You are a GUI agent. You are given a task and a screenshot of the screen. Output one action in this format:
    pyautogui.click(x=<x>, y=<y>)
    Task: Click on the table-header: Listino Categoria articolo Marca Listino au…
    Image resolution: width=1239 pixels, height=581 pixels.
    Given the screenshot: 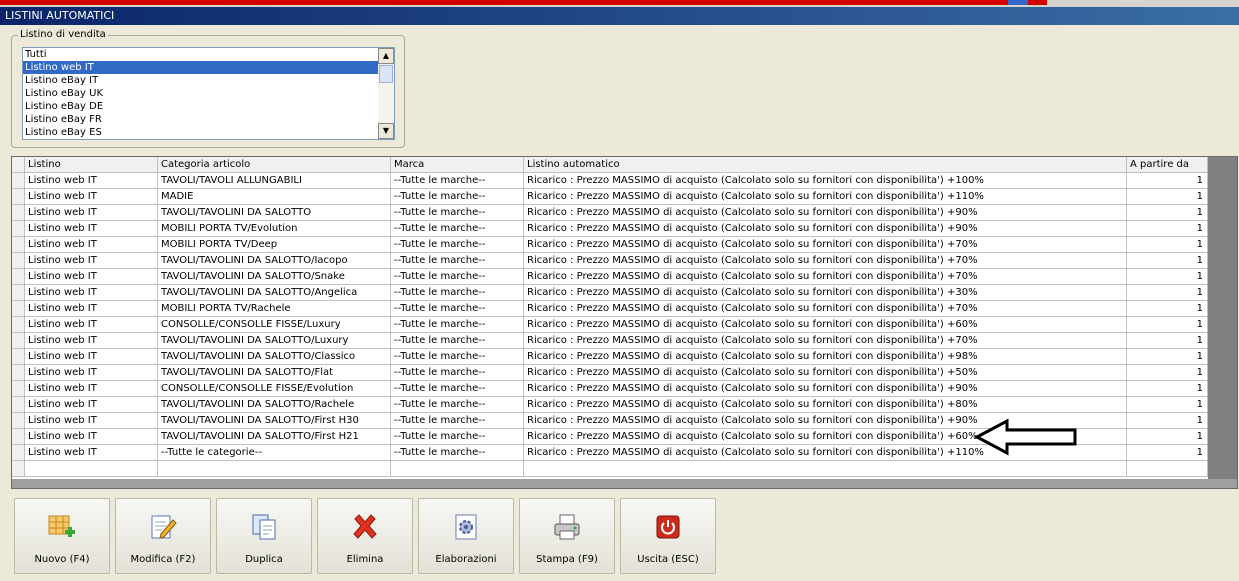 What is the action you would take?
    pyautogui.click(x=610, y=165)
    